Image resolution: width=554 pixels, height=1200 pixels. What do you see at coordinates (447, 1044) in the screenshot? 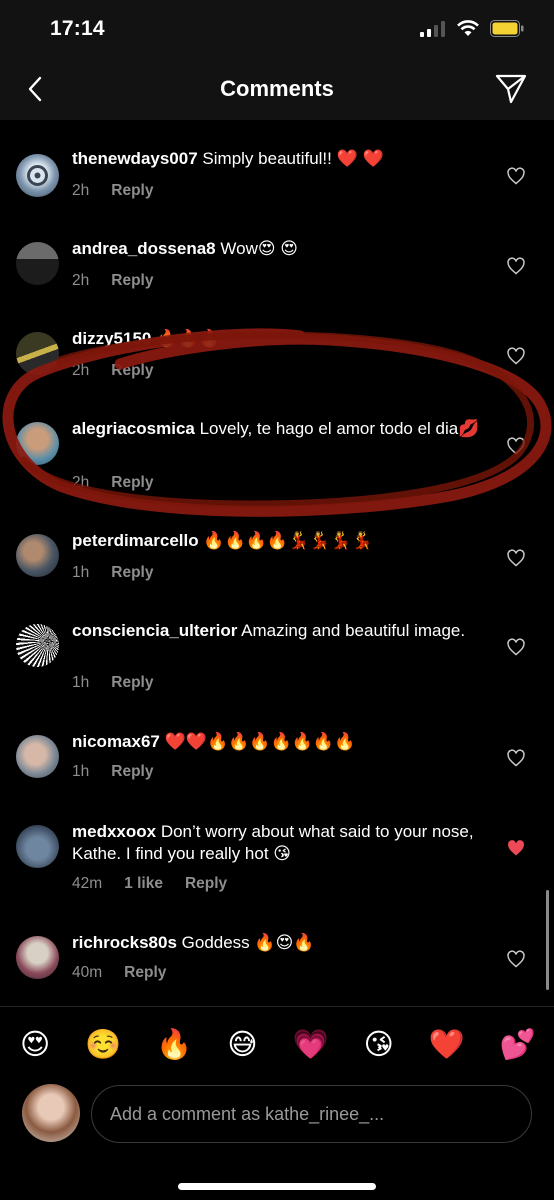
I see `emoji-red-heart-button: ❤️` at bounding box center [447, 1044].